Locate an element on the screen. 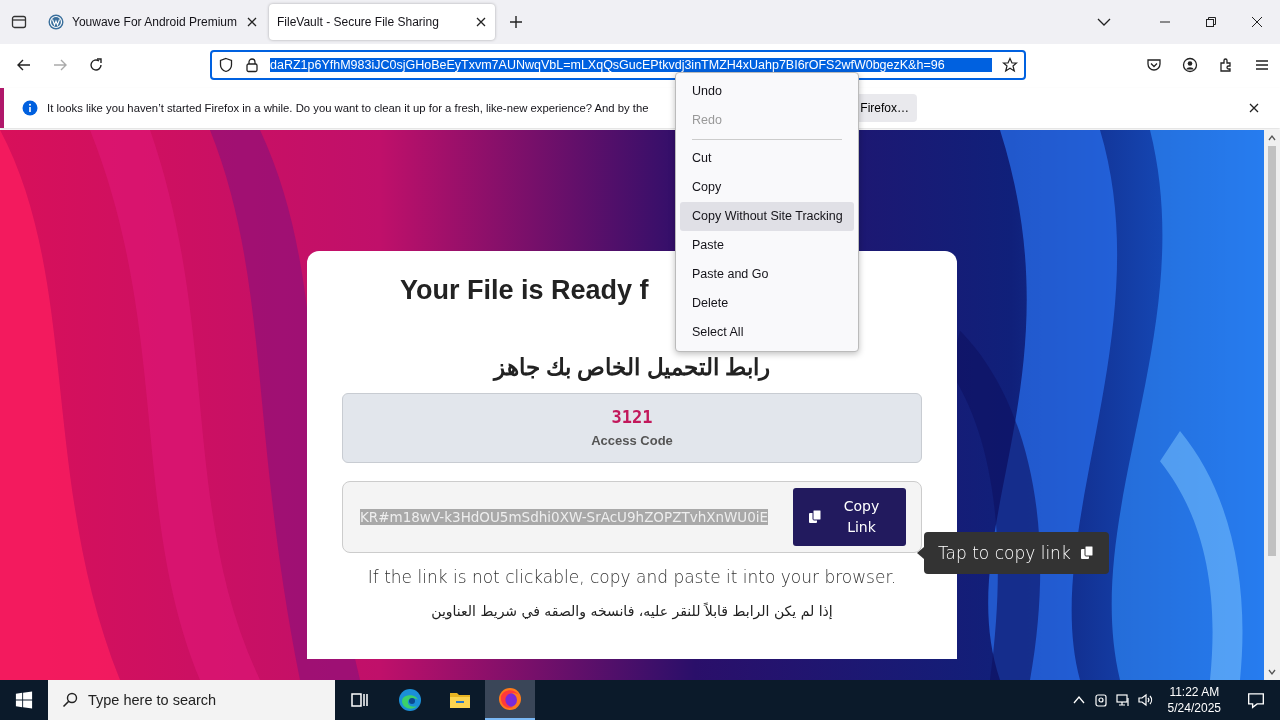 This screenshot has height=720, width=1280. back-icon is located at coordinates (24, 65).